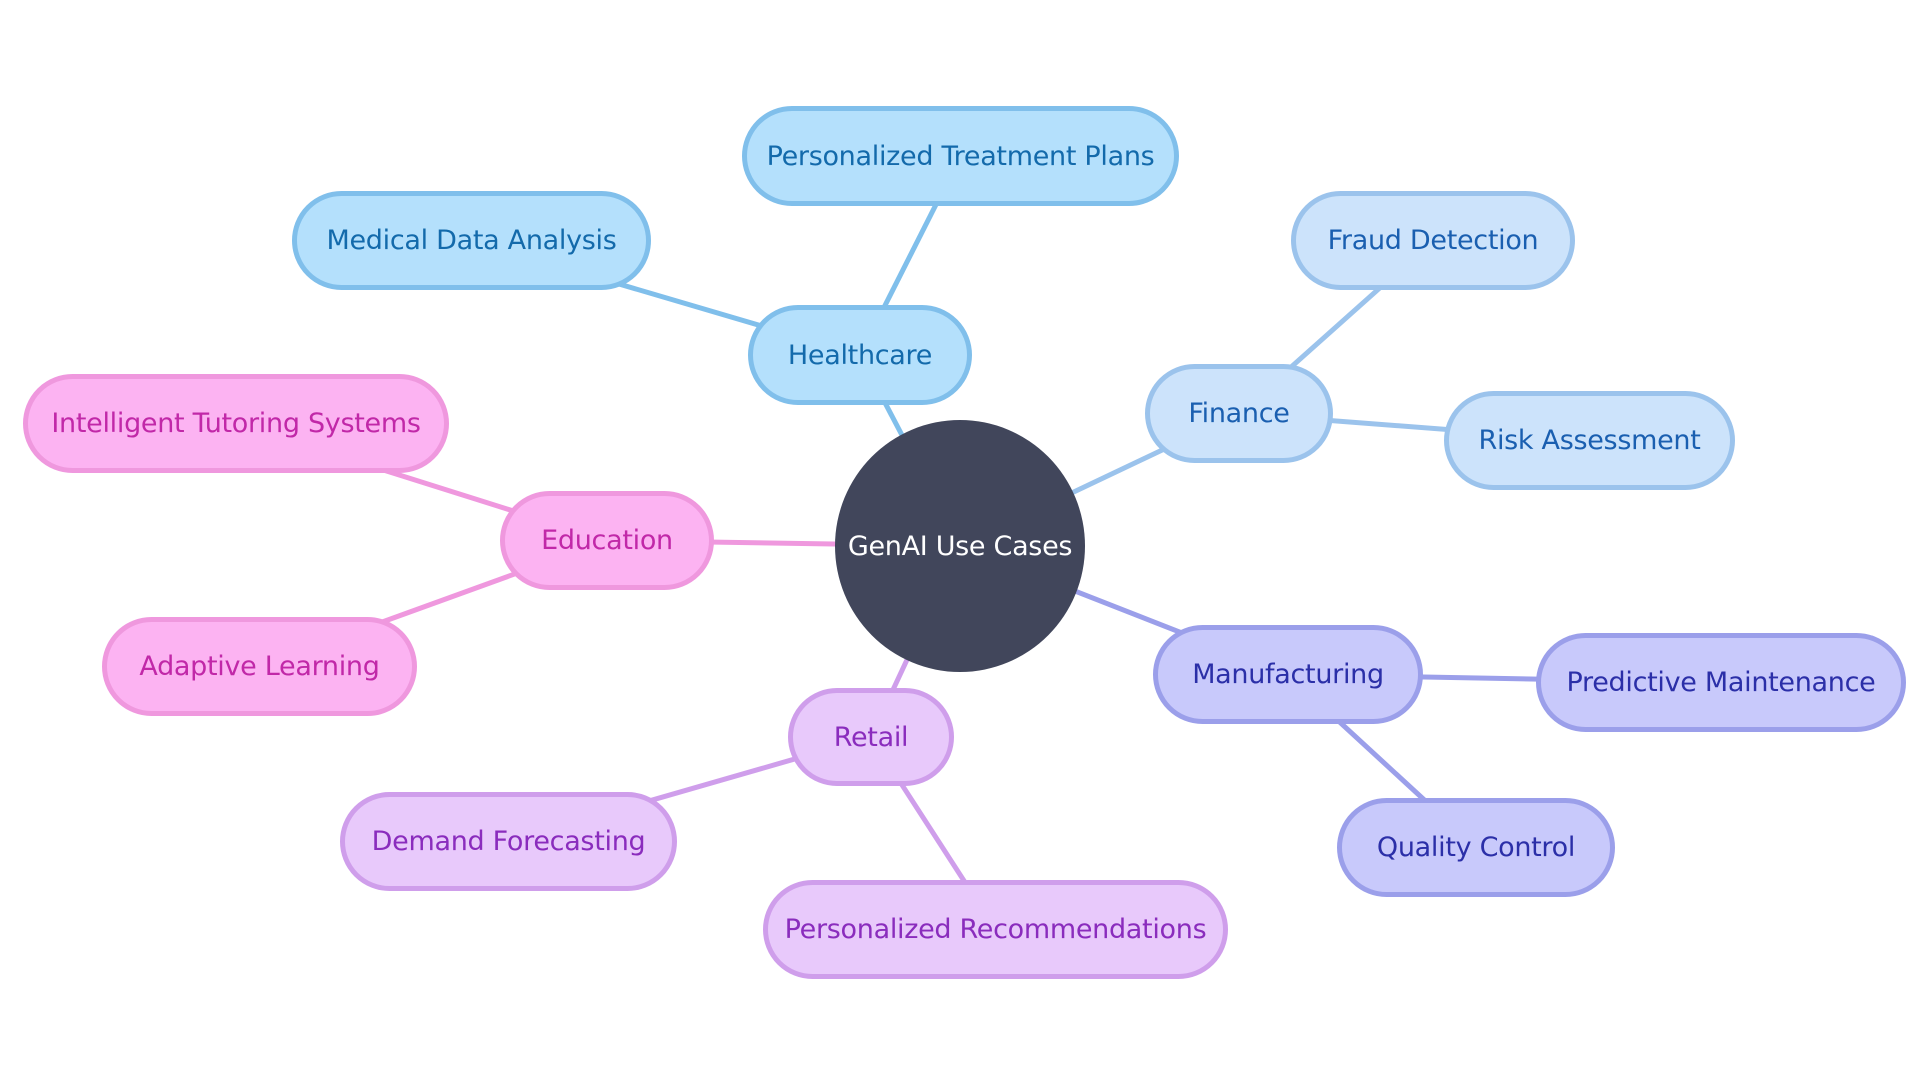  I want to click on node-label: Personalized Treatment Plans, so click(960, 156).